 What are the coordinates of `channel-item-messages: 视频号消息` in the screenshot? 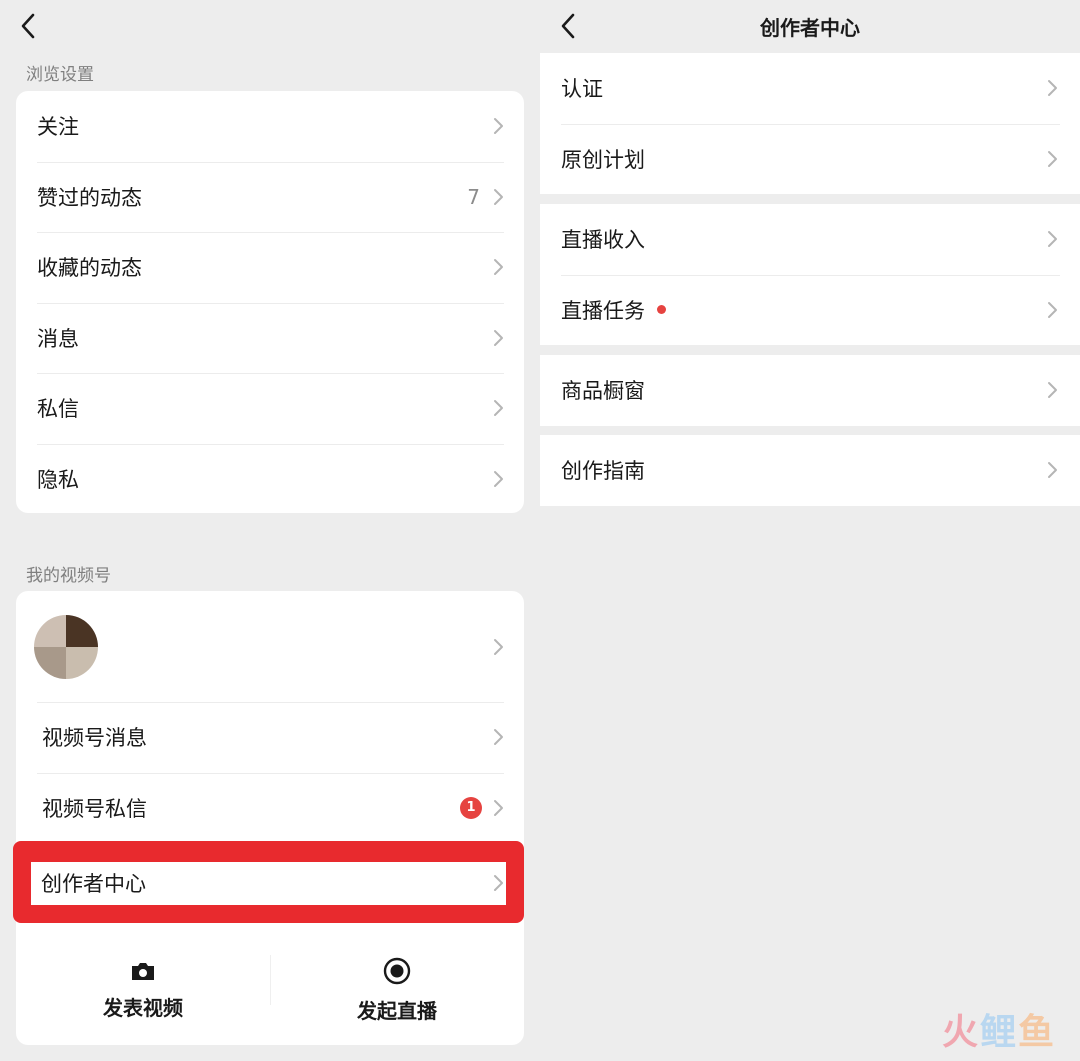 It's located at (270, 737).